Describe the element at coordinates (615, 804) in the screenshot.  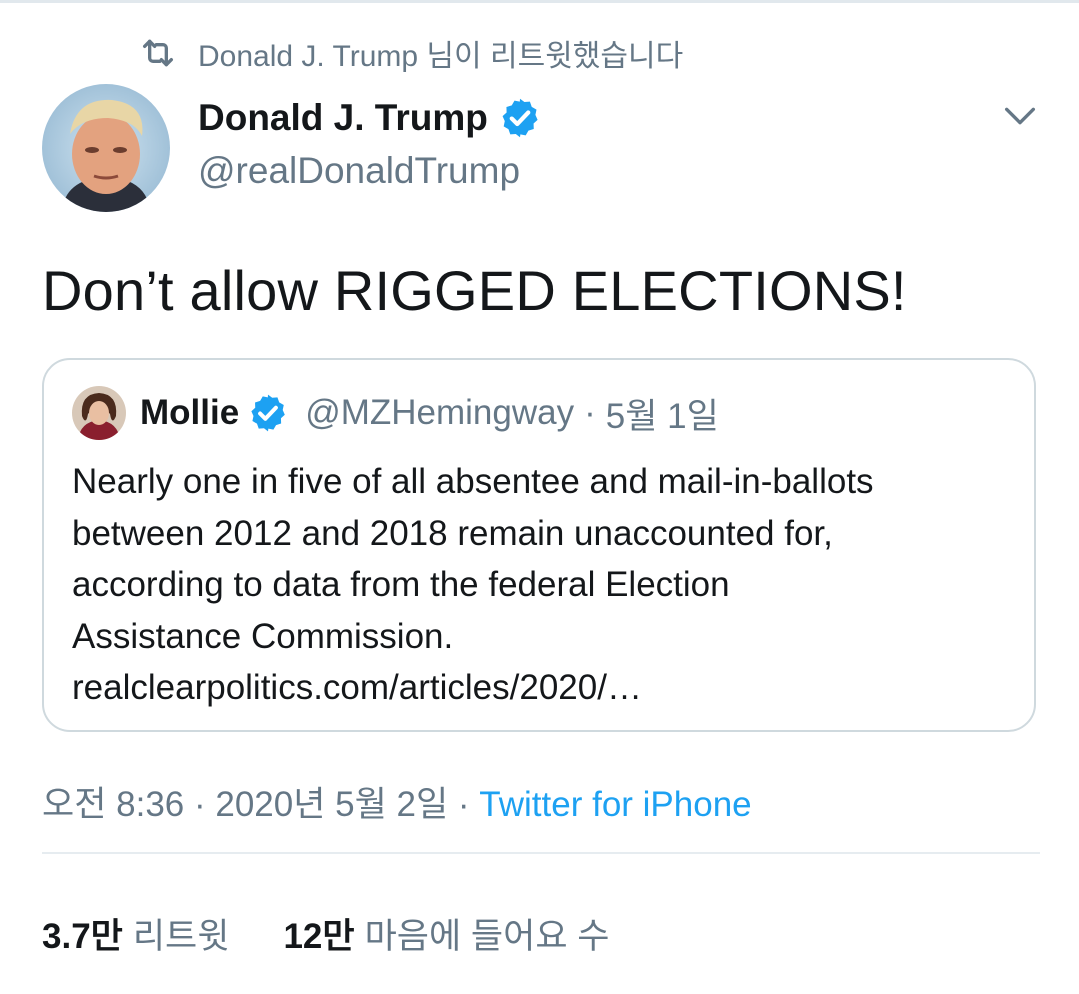
I see `tweet-source-link: Twitter for iPhone` at that location.